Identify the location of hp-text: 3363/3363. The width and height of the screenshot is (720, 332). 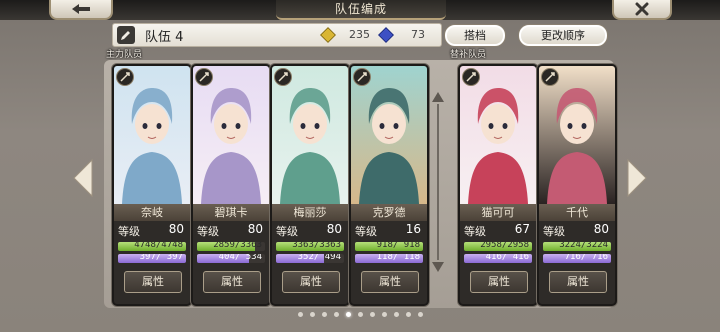
(316, 246).